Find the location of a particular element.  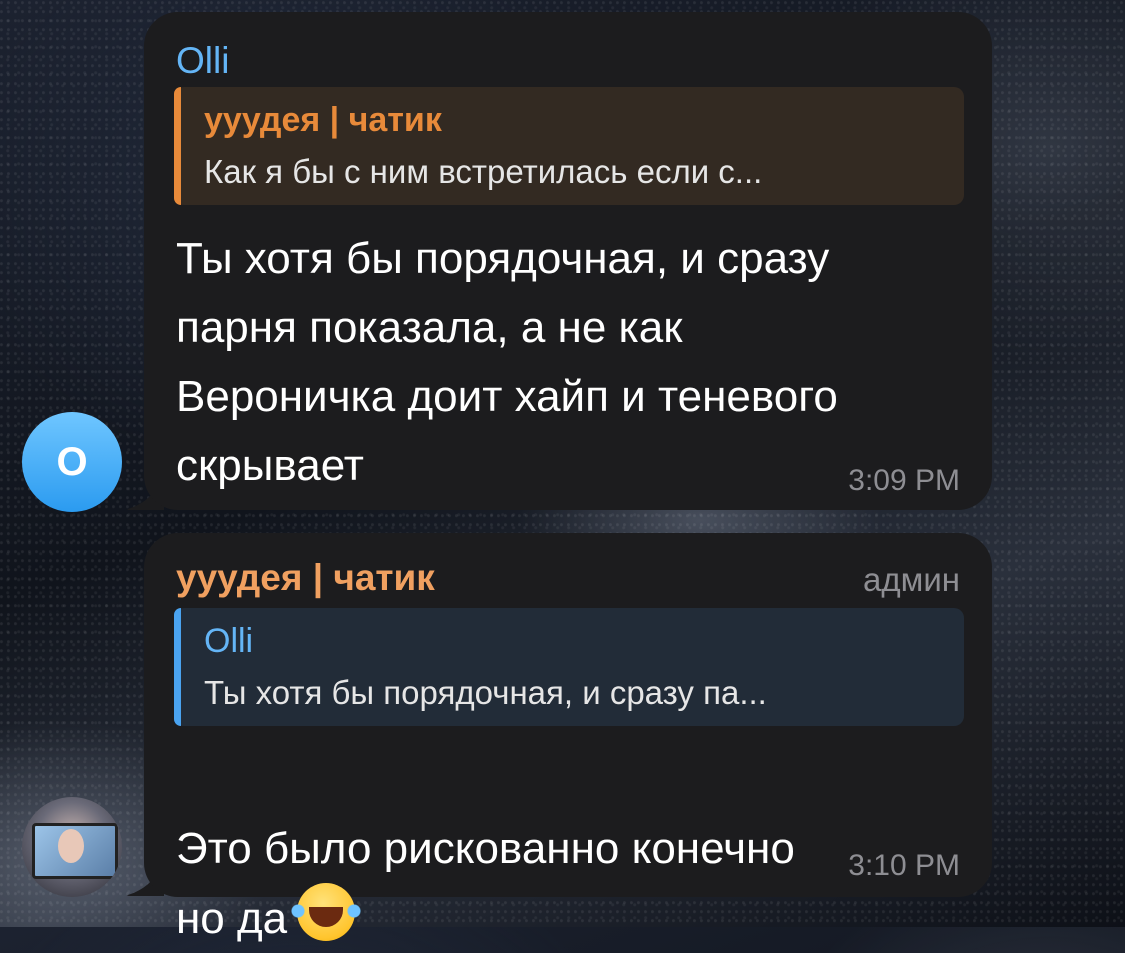

avatar-letter: O is located at coordinates (72, 461).